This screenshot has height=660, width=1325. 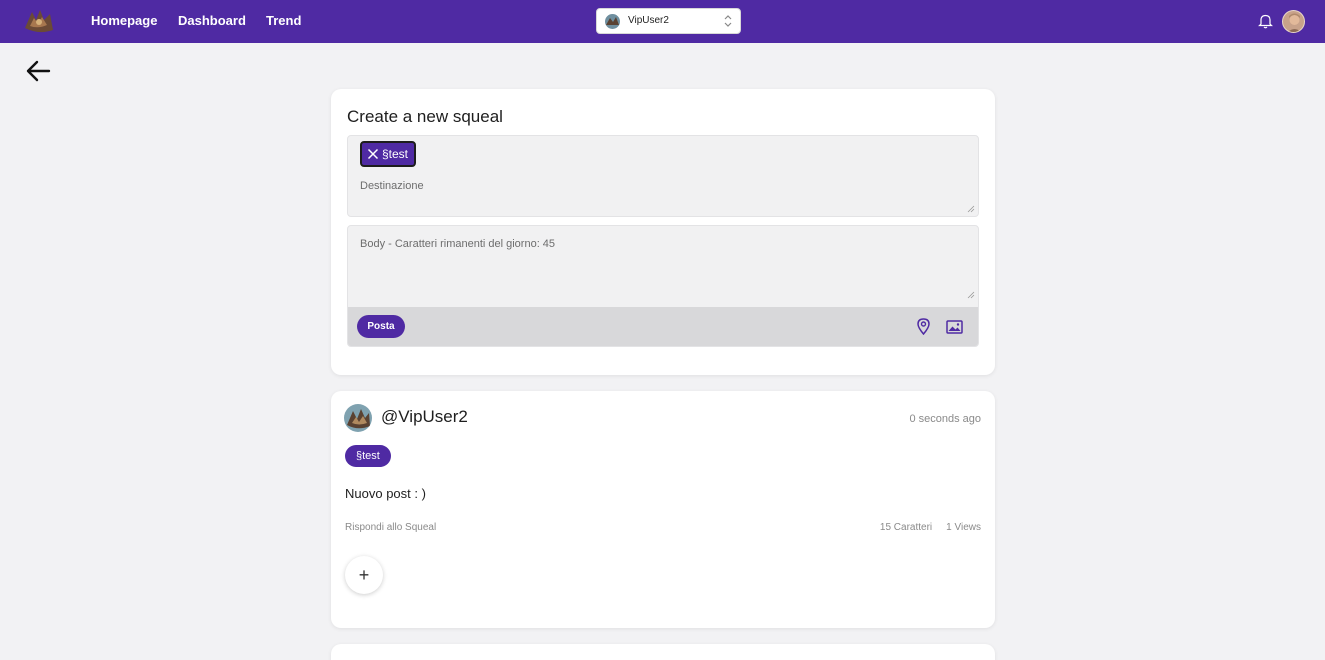 What do you see at coordinates (923, 326) in the screenshot?
I see `location-pin-icon` at bounding box center [923, 326].